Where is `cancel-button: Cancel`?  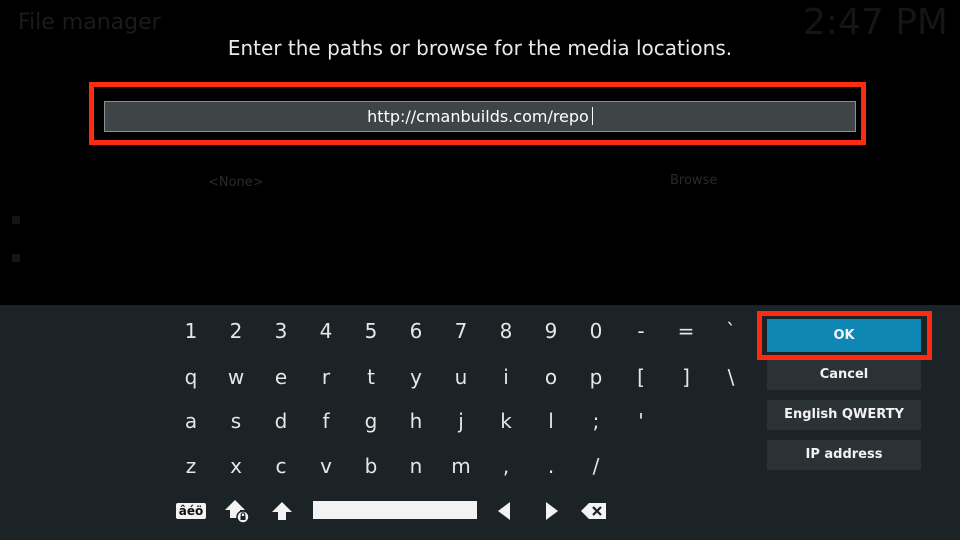 cancel-button: Cancel is located at coordinates (844, 375).